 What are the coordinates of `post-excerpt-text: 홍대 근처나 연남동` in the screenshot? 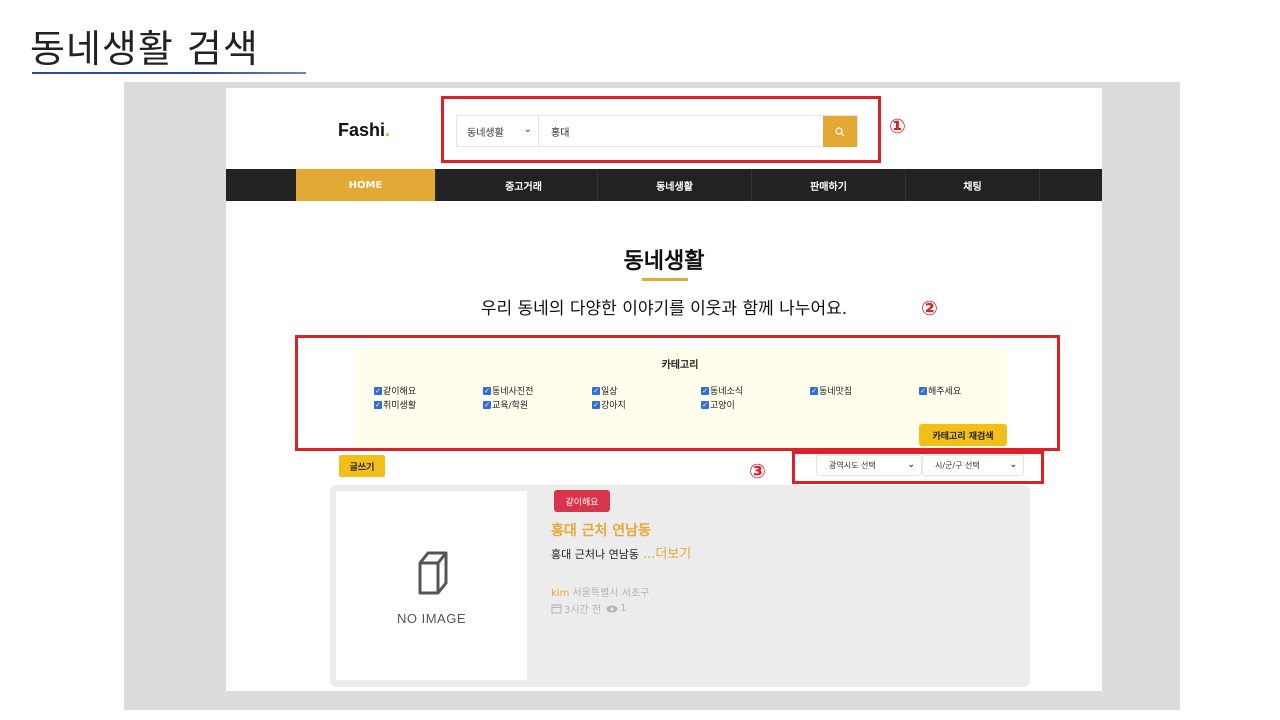 It's located at (595, 554).